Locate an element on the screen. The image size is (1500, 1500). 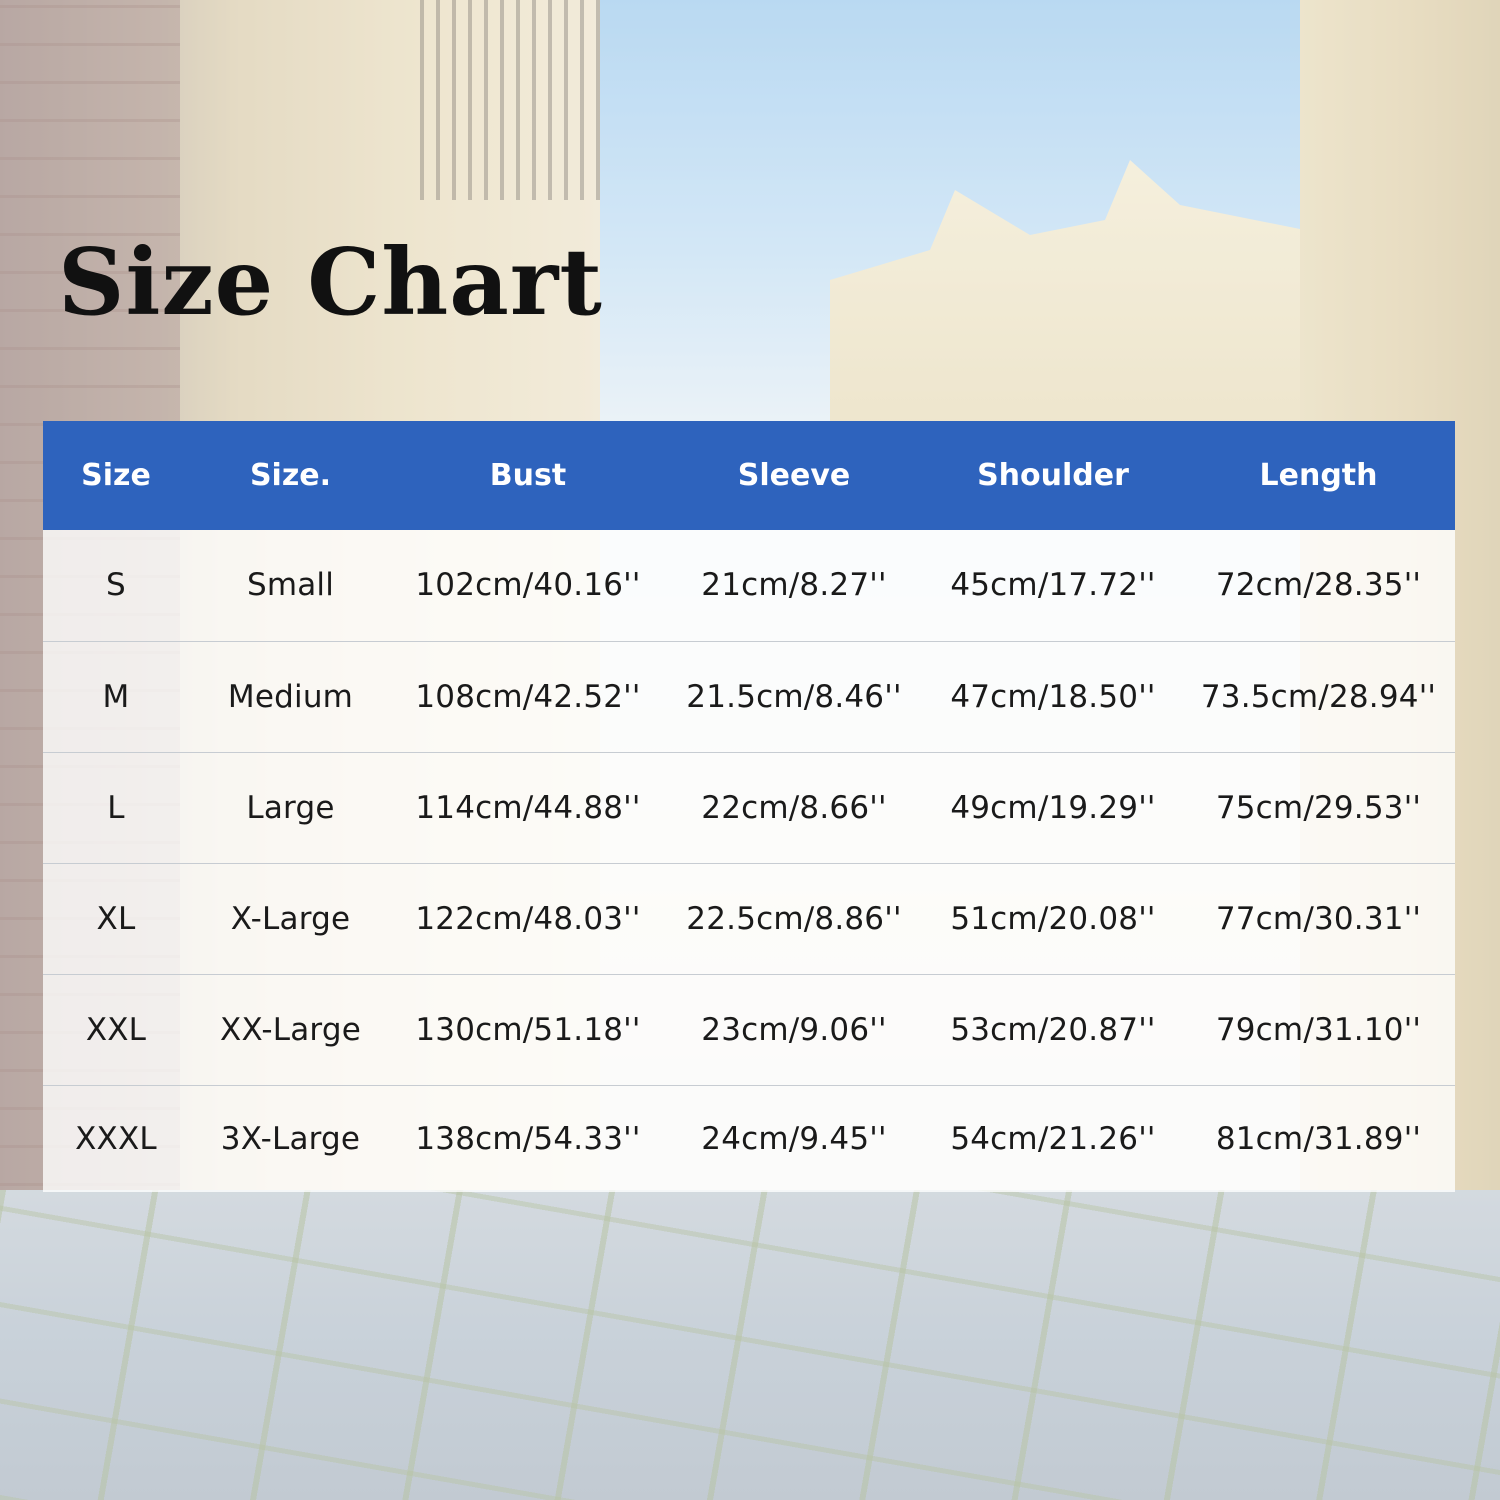
cell-shoulder: 45cm/17.72'' is located at coordinates (1053, 585).